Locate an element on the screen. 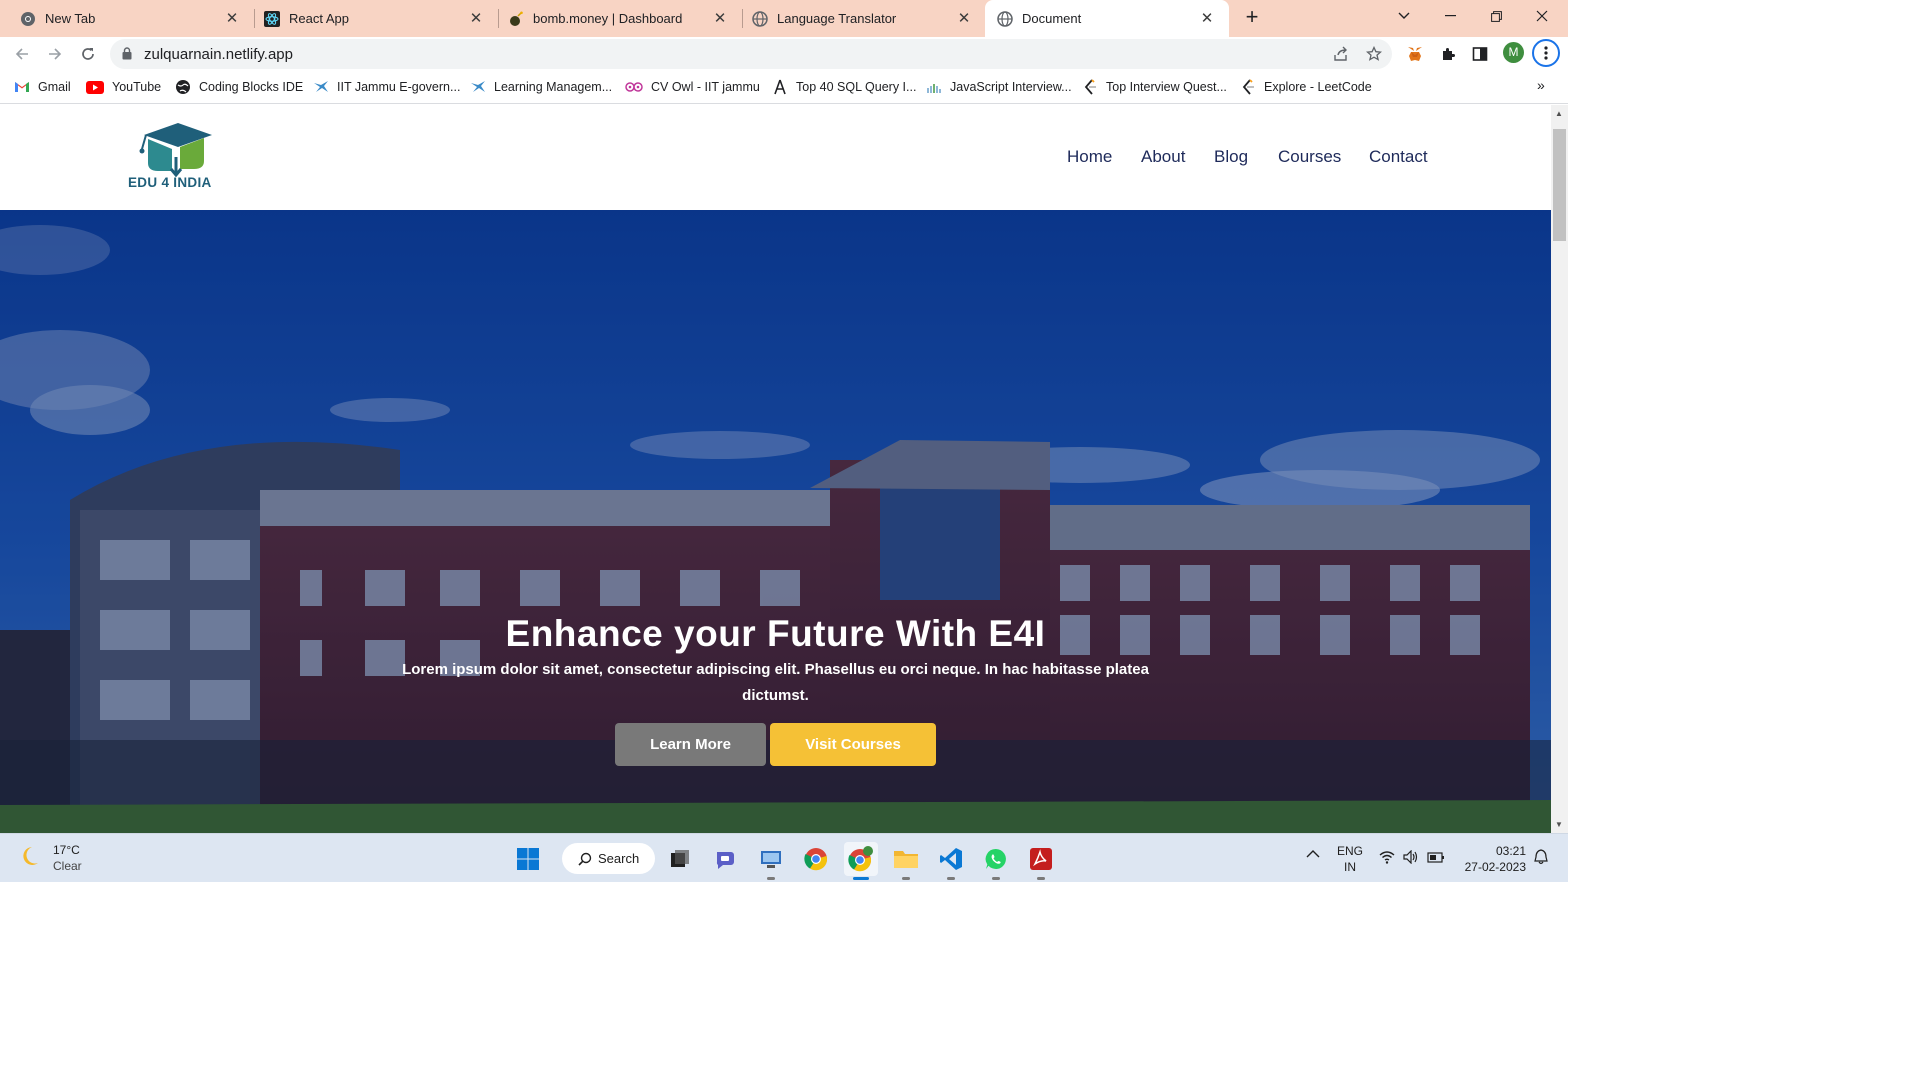 Image resolution: width=1920 pixels, height=1080 pixels. bookmark-cv-owl: CV Owl - IIT jammu is located at coordinates (692, 87).